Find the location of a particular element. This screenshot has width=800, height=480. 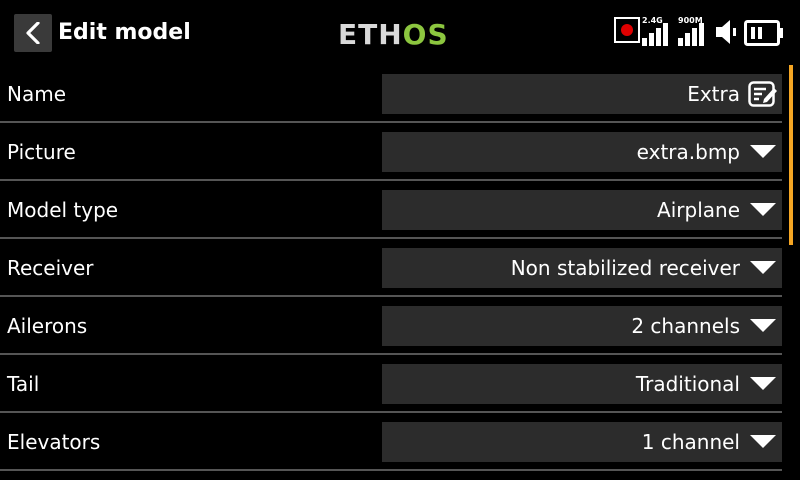

elevators-value: 1 channel is located at coordinates (690, 442).